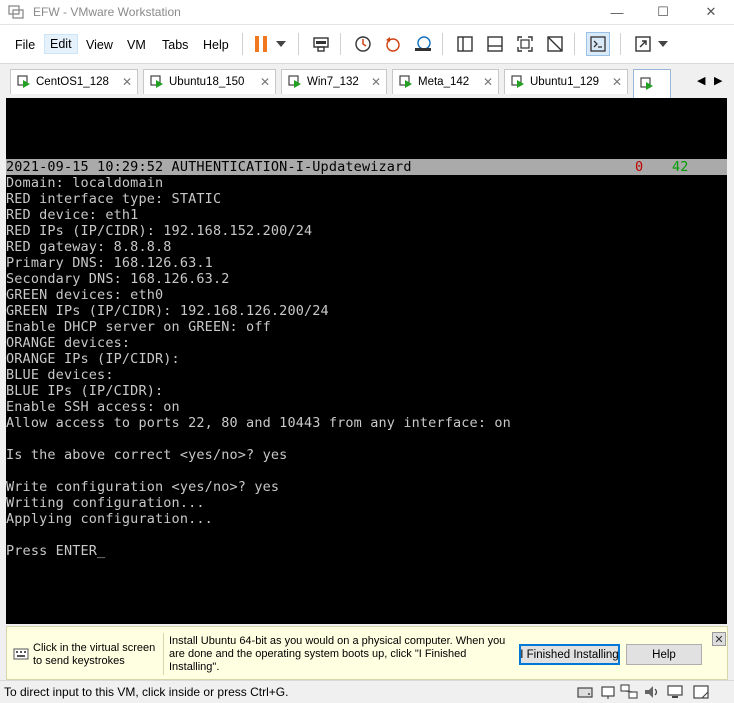  Describe the element at coordinates (495, 44) in the screenshot. I see `thumbnail-bar-icon` at that location.